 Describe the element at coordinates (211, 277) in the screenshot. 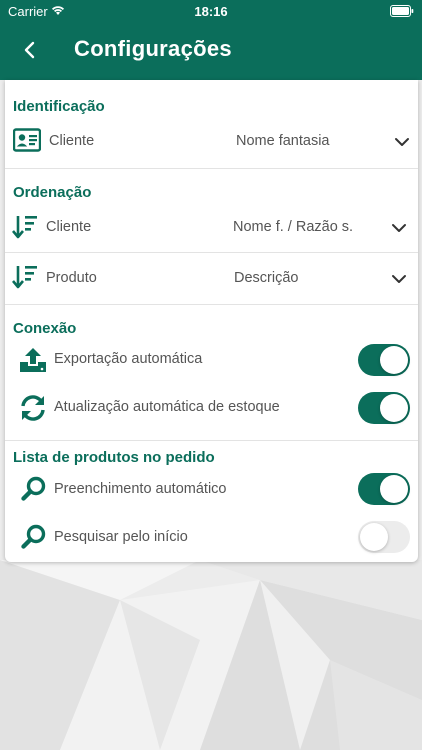

I see `ordenacao-produto-select: Produto Descrição` at that location.